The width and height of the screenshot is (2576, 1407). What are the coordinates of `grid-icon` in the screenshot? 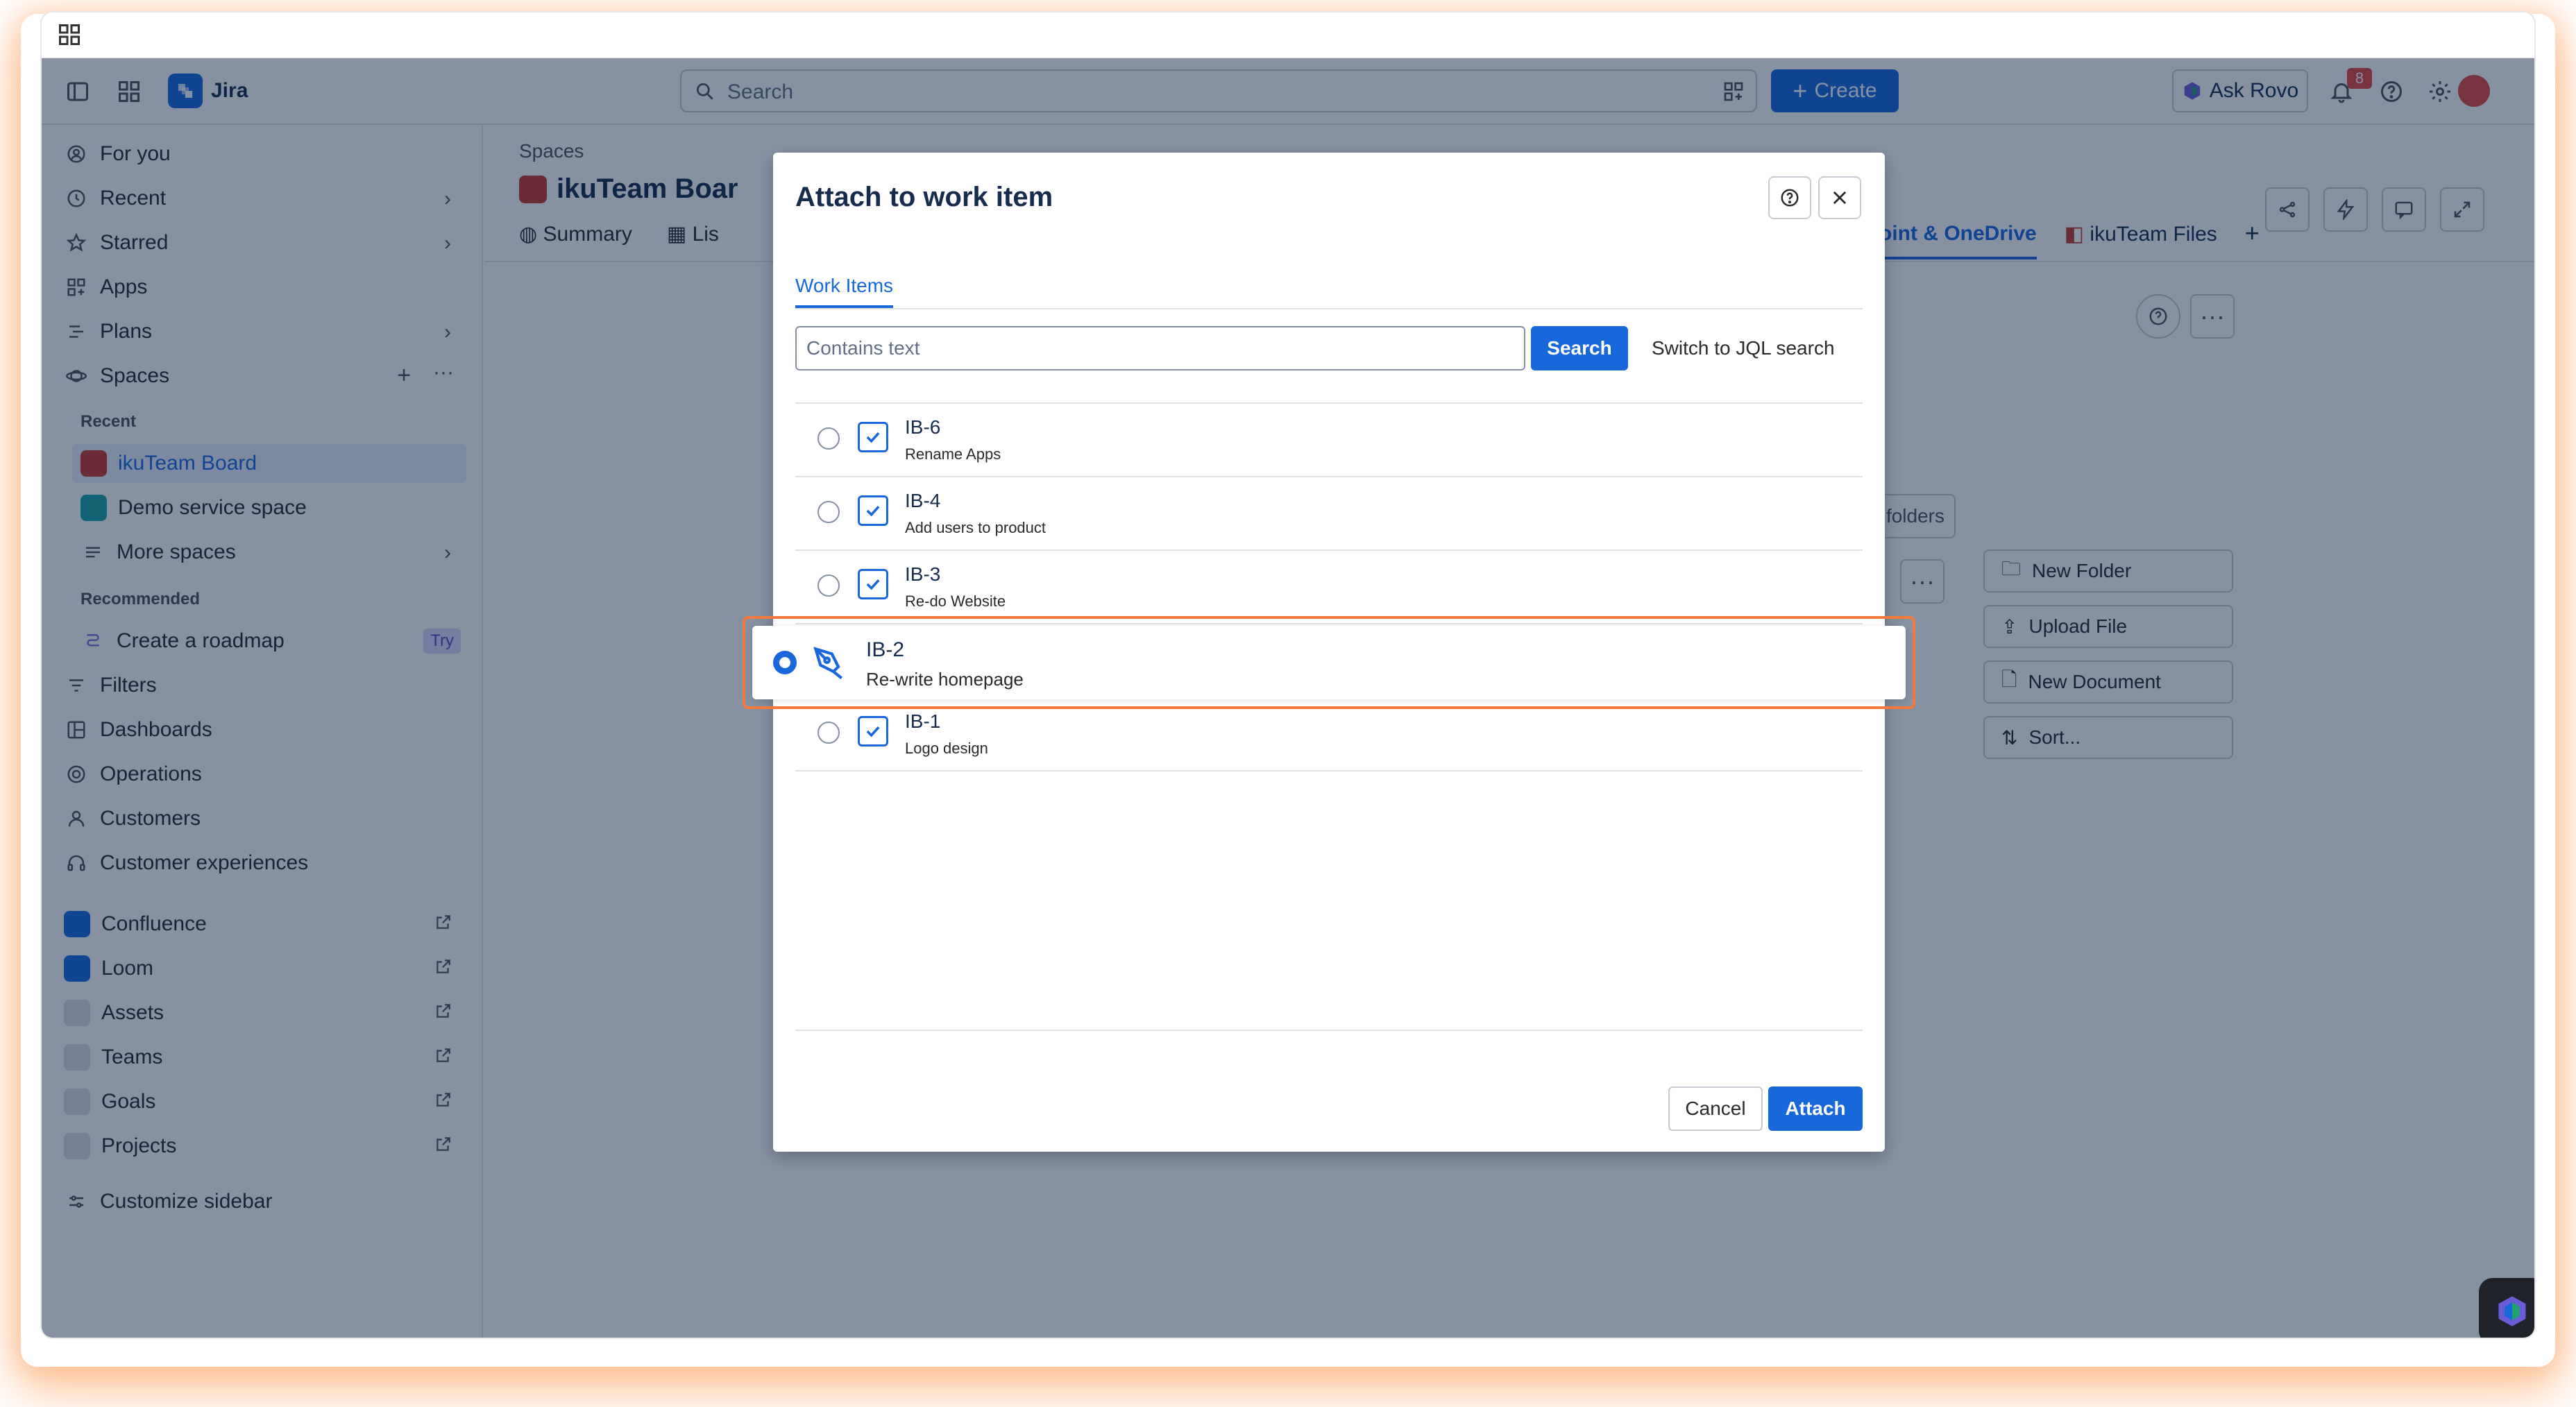 It's located at (69, 34).